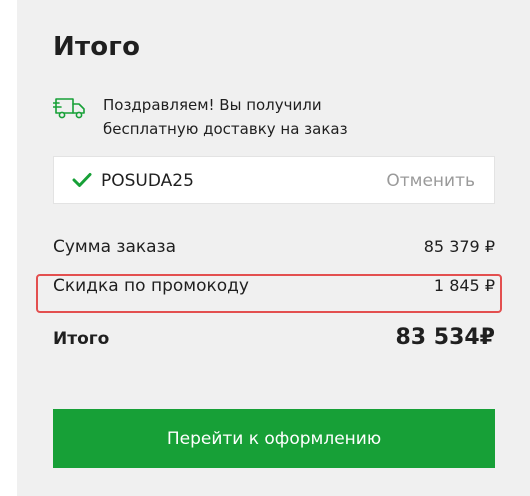  What do you see at coordinates (459, 246) in the screenshot?
I see `order-sum-value: 85 379 ₽` at bounding box center [459, 246].